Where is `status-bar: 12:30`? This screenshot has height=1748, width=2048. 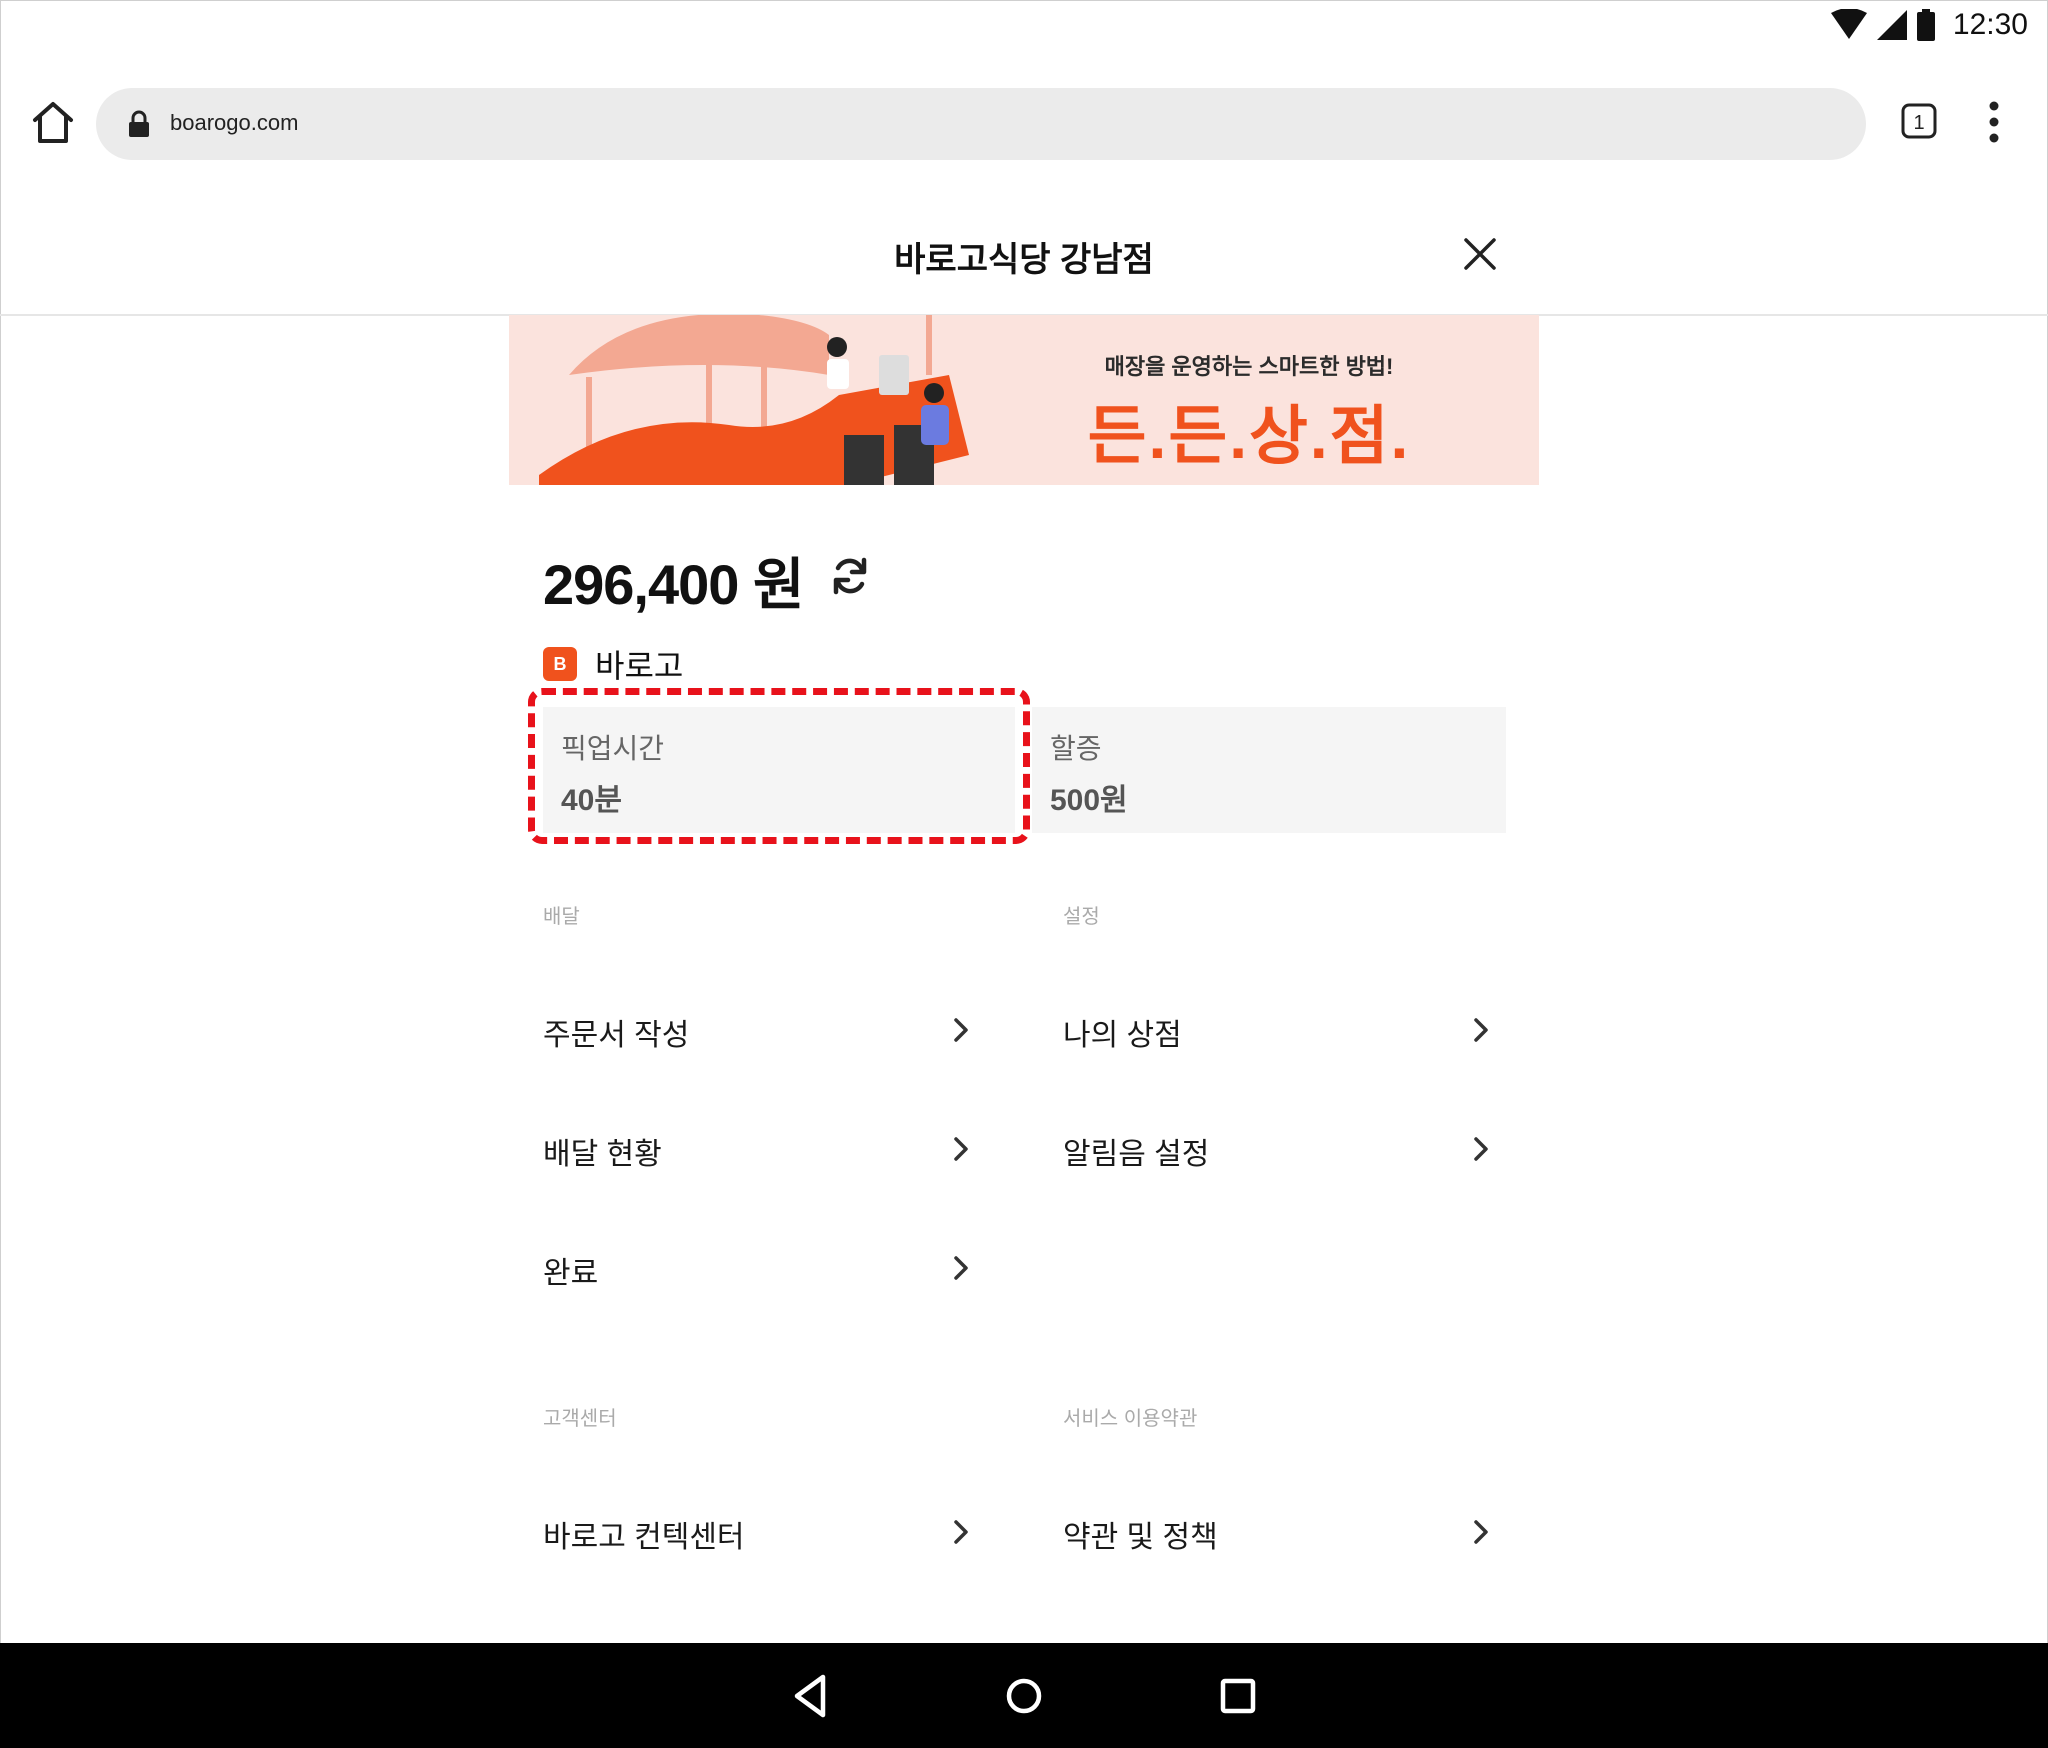
status-bar: 12:30 is located at coordinates (1024, 28).